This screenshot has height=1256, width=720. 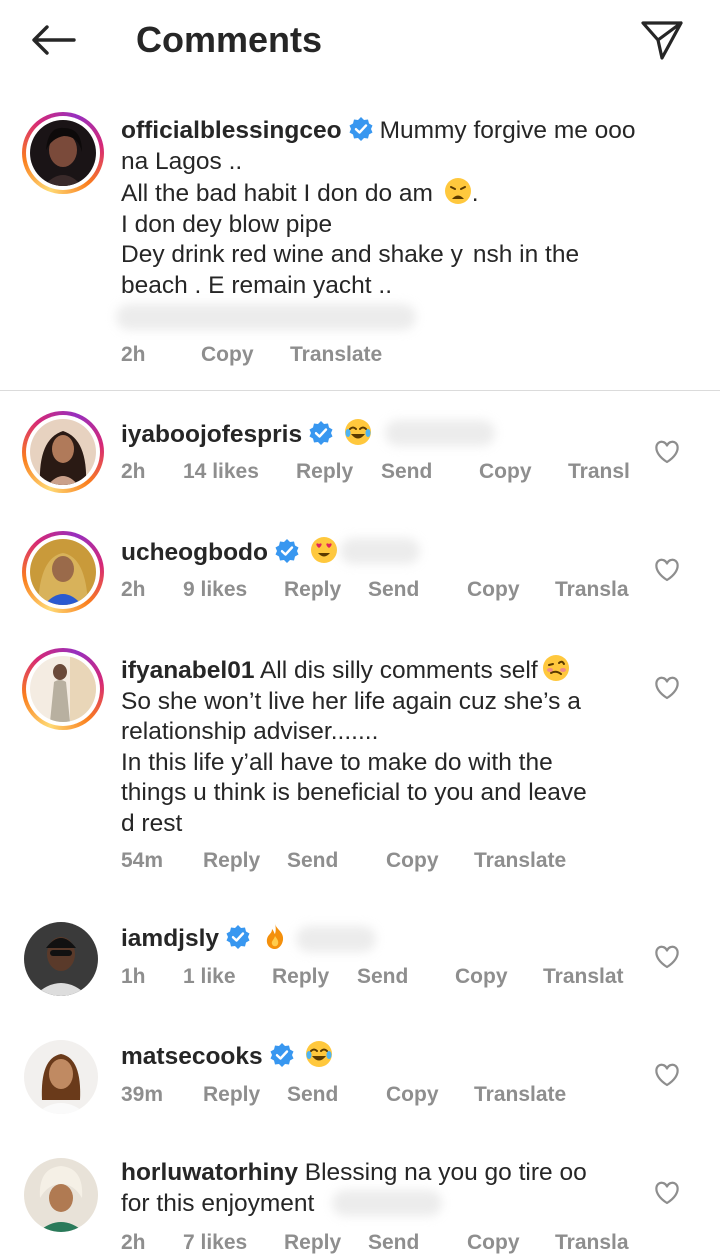 What do you see at coordinates (231, 130) in the screenshot?
I see `username: officialblessingceo` at bounding box center [231, 130].